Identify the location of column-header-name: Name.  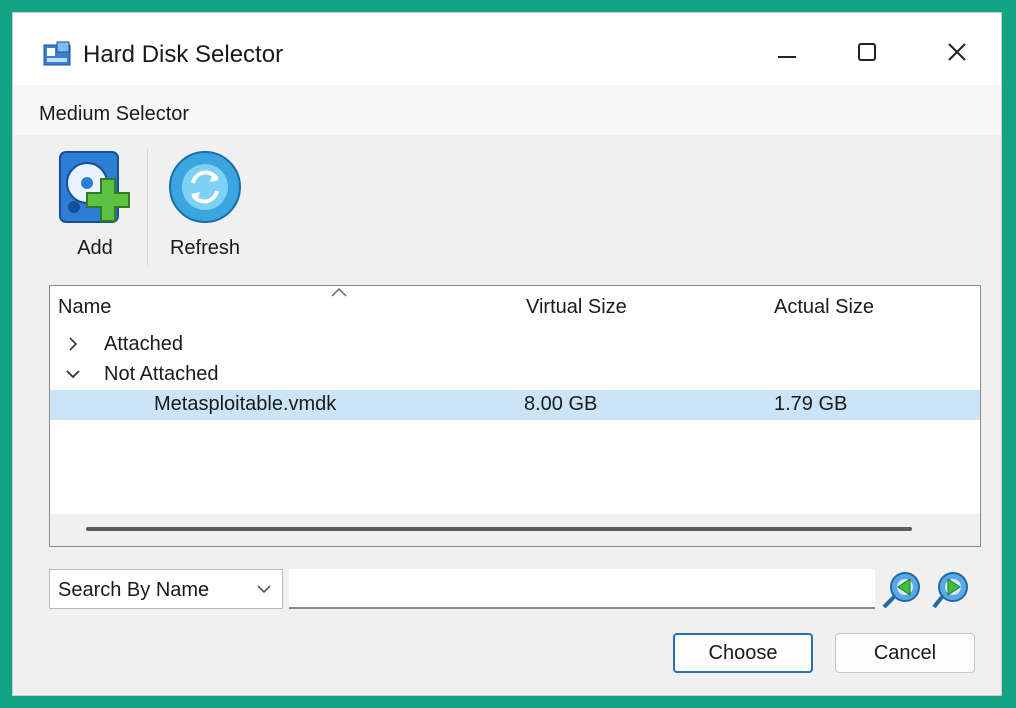
(84, 307).